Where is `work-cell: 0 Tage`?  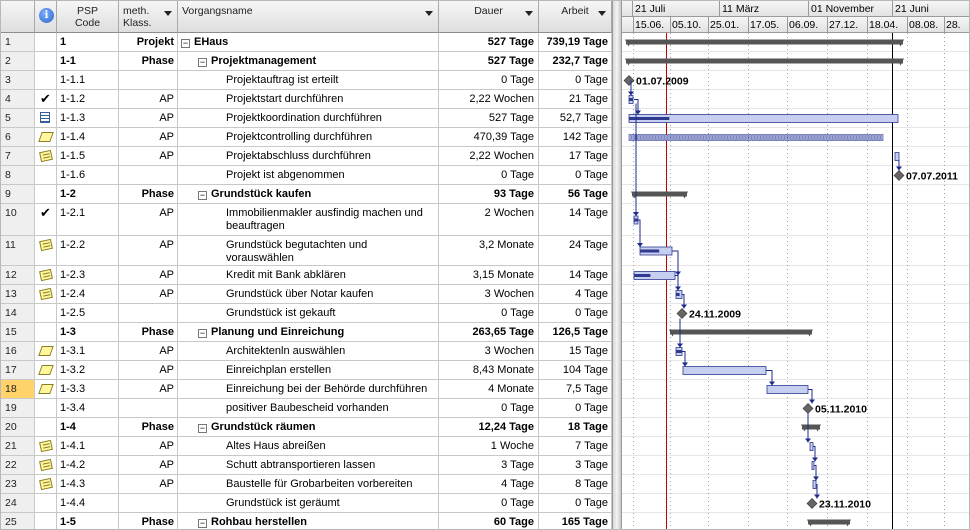 work-cell: 0 Tage is located at coordinates (575, 503).